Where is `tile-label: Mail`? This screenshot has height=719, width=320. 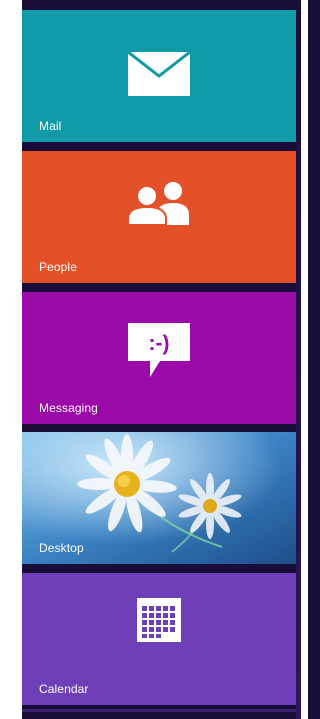 tile-label: Mail is located at coordinates (50, 126).